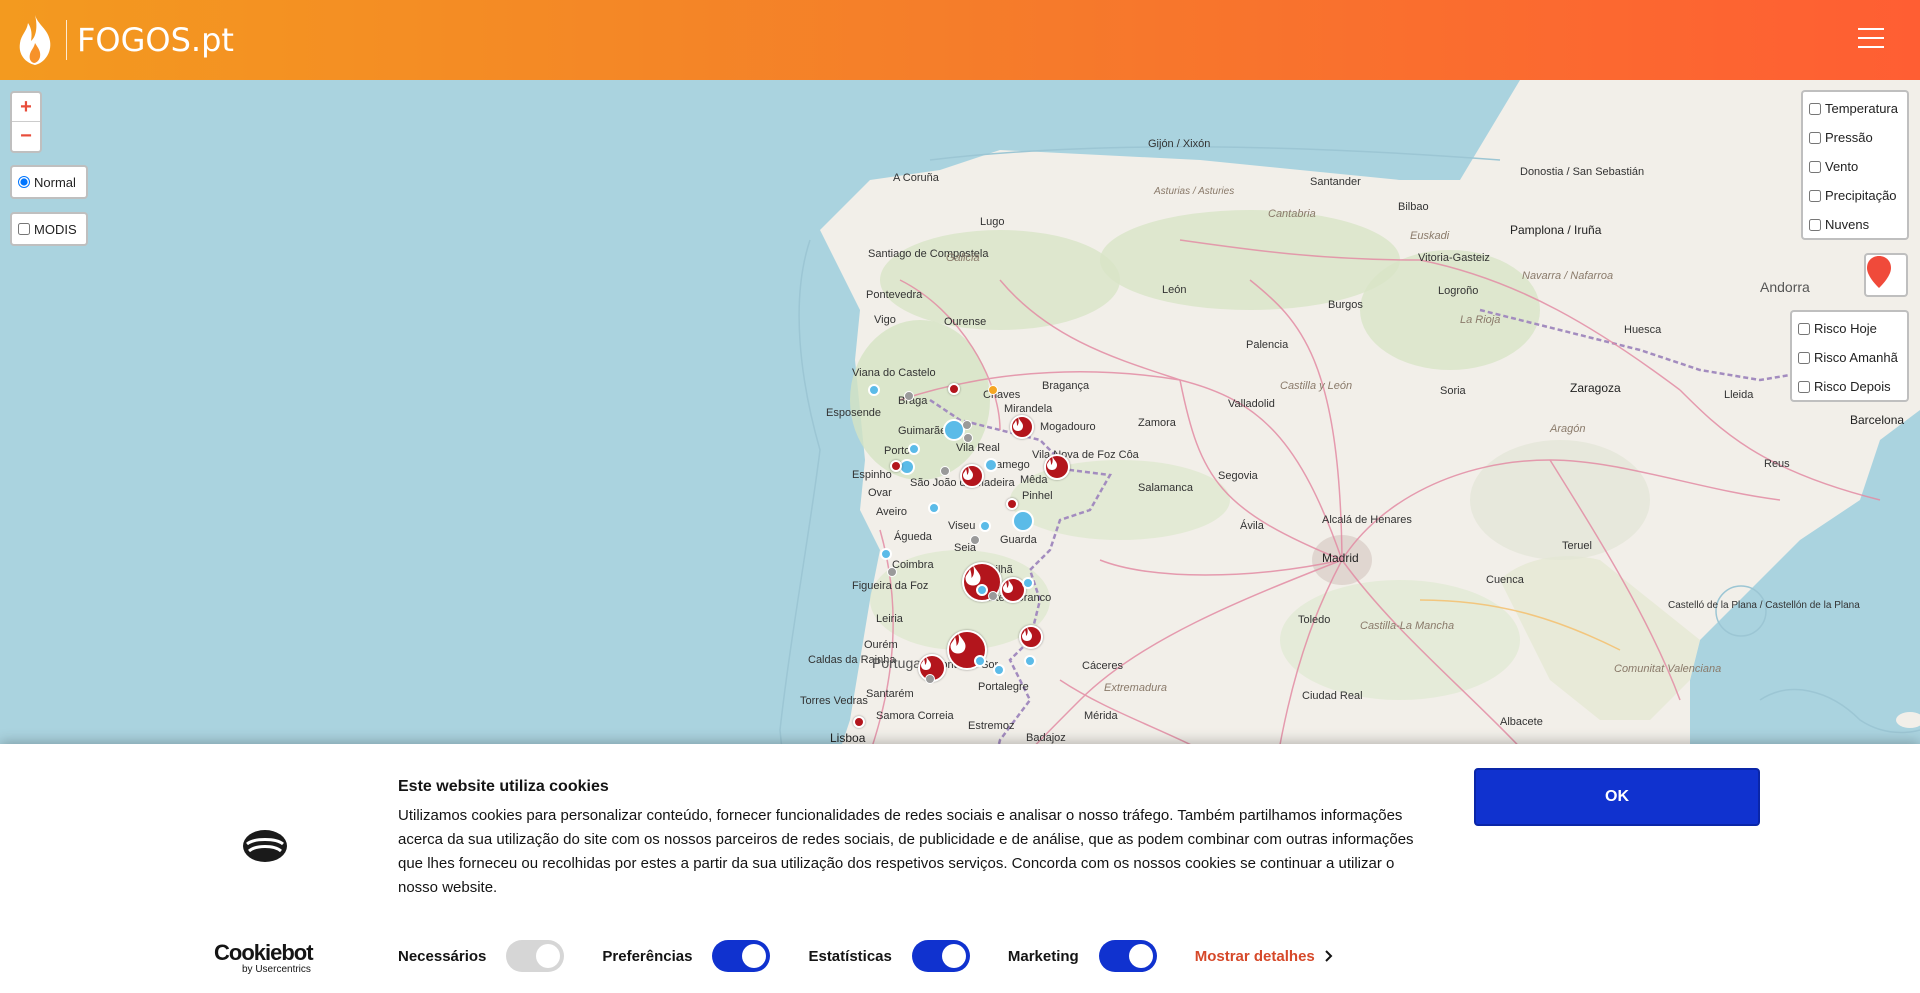 Image resolution: width=1920 pixels, height=993 pixels. I want to click on place-label: Reus, so click(1777, 464).